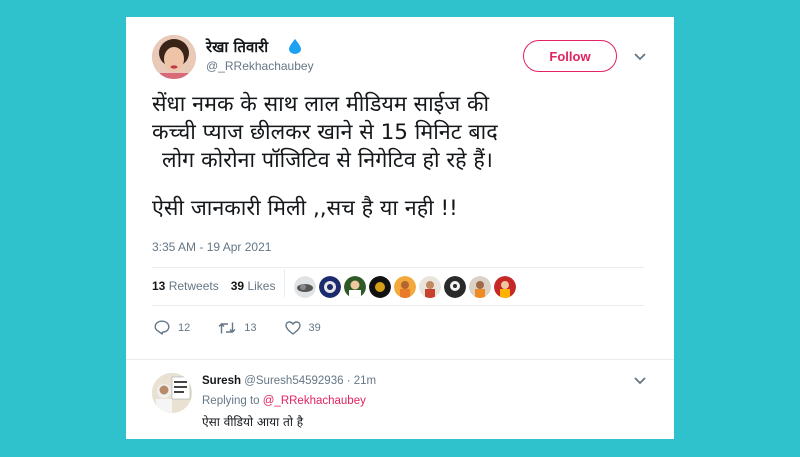  What do you see at coordinates (314, 401) in the screenshot?
I see `replying-to-link: @_RRekhachaubey` at bounding box center [314, 401].